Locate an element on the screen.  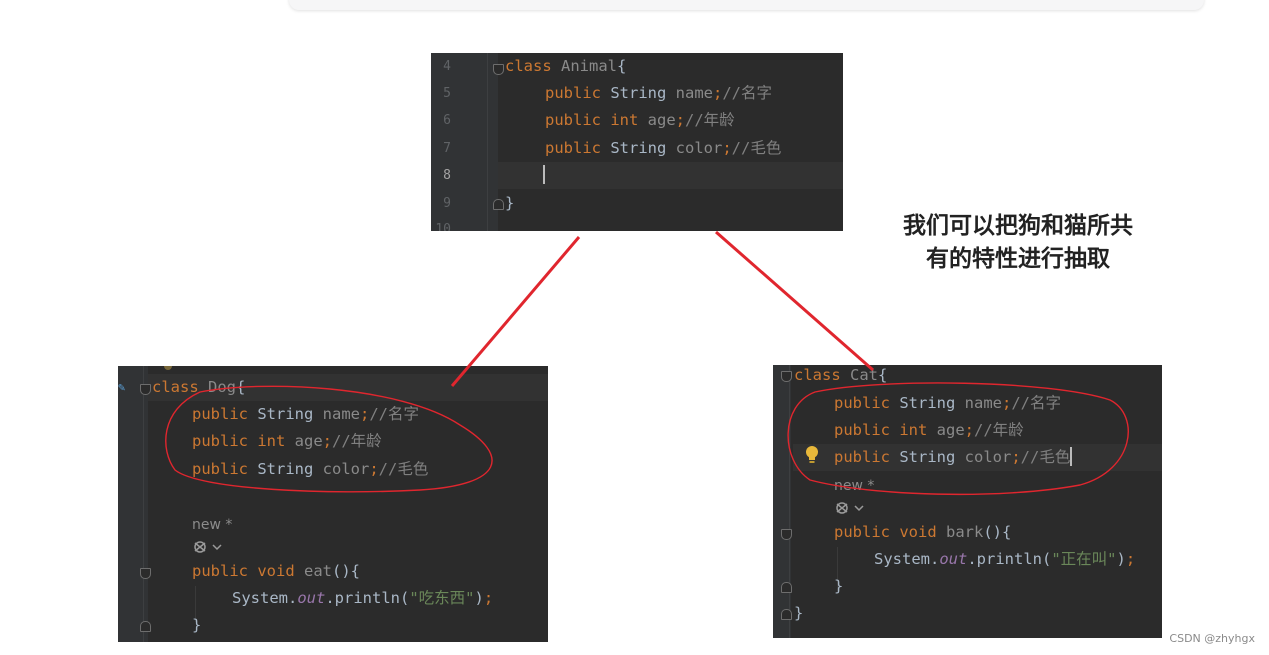
code-line-current is located at coordinates (544, 175).